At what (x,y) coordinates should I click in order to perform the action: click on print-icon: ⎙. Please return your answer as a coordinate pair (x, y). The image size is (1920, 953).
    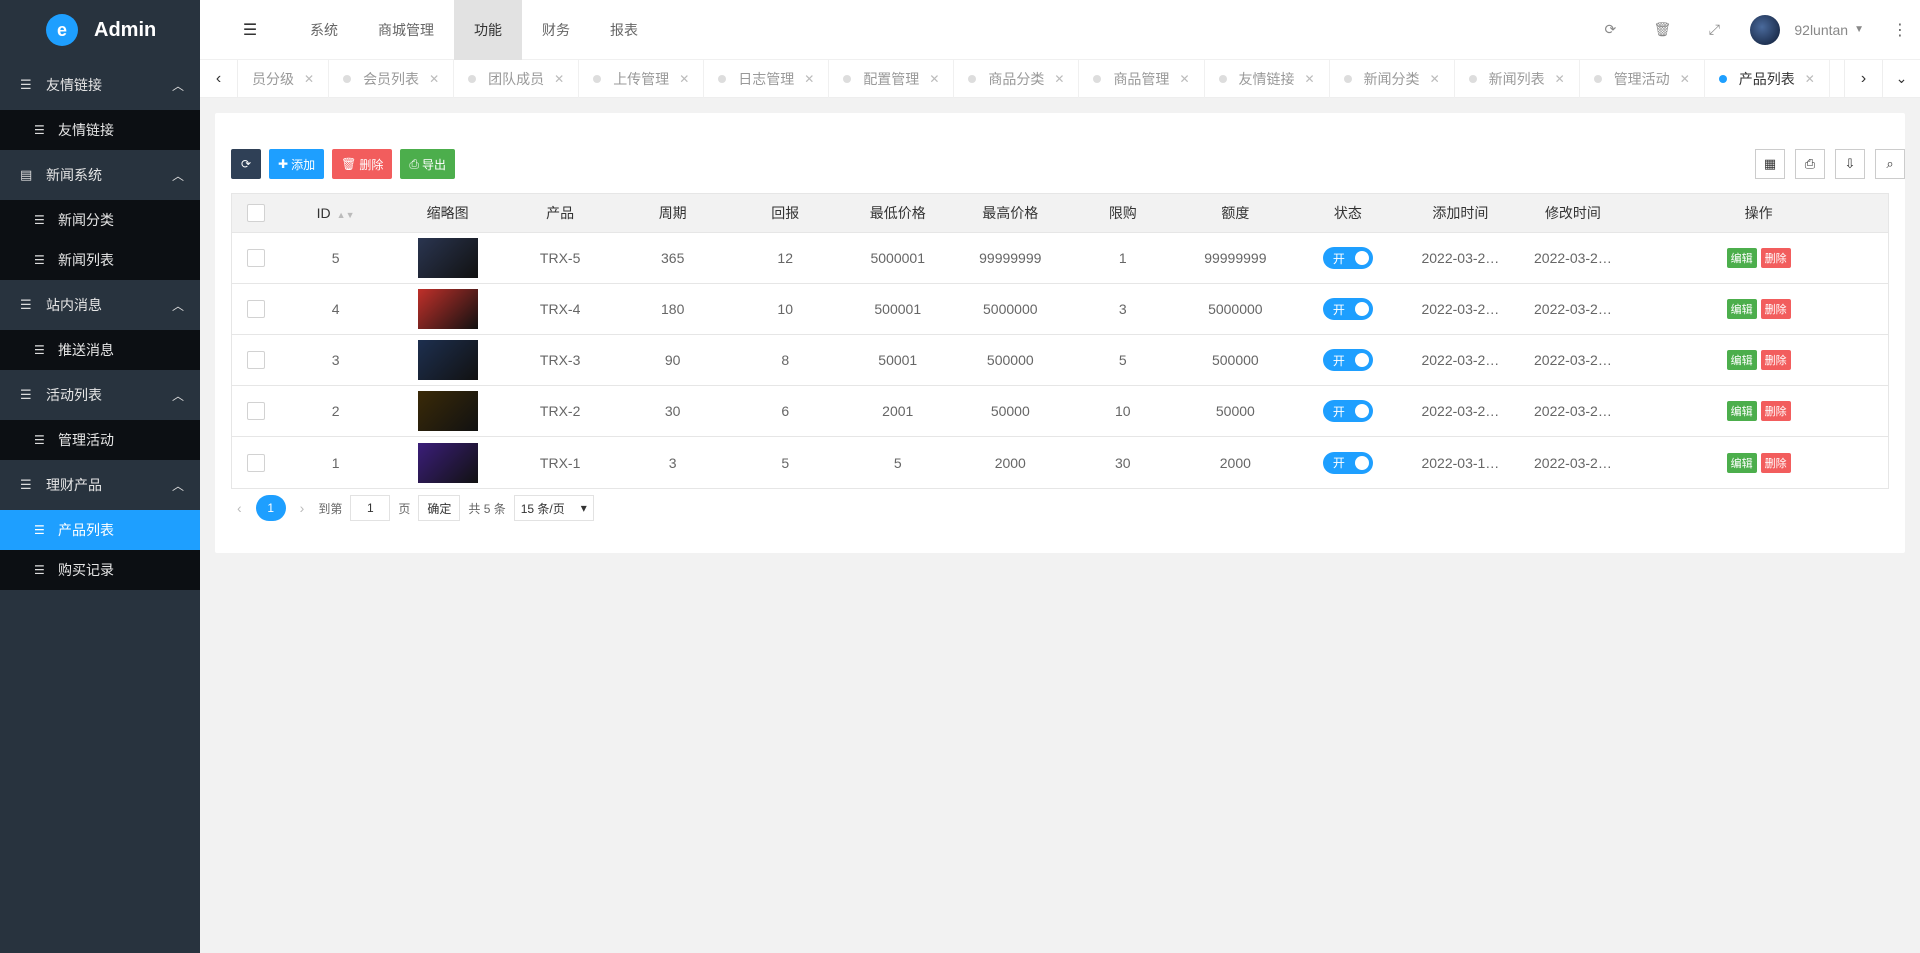
    Looking at the image, I should click on (1810, 164).